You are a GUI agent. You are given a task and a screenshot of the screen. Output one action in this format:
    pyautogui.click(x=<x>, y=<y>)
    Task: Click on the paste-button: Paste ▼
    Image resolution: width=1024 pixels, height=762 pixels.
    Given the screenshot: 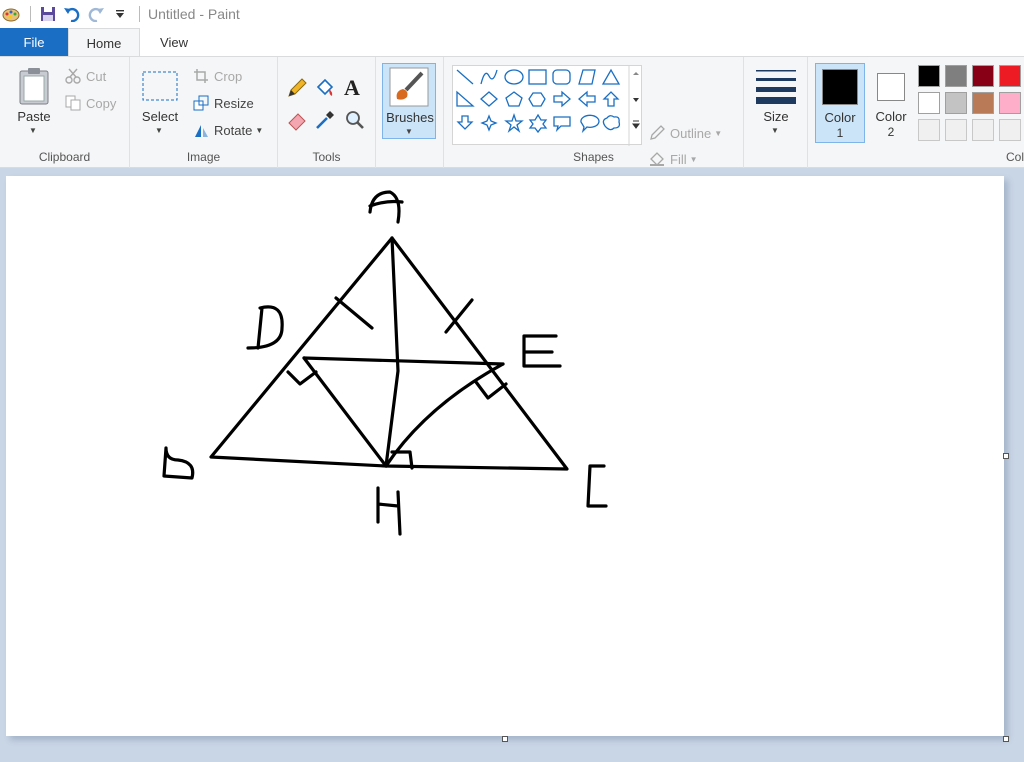 What is the action you would take?
    pyautogui.click(x=34, y=101)
    